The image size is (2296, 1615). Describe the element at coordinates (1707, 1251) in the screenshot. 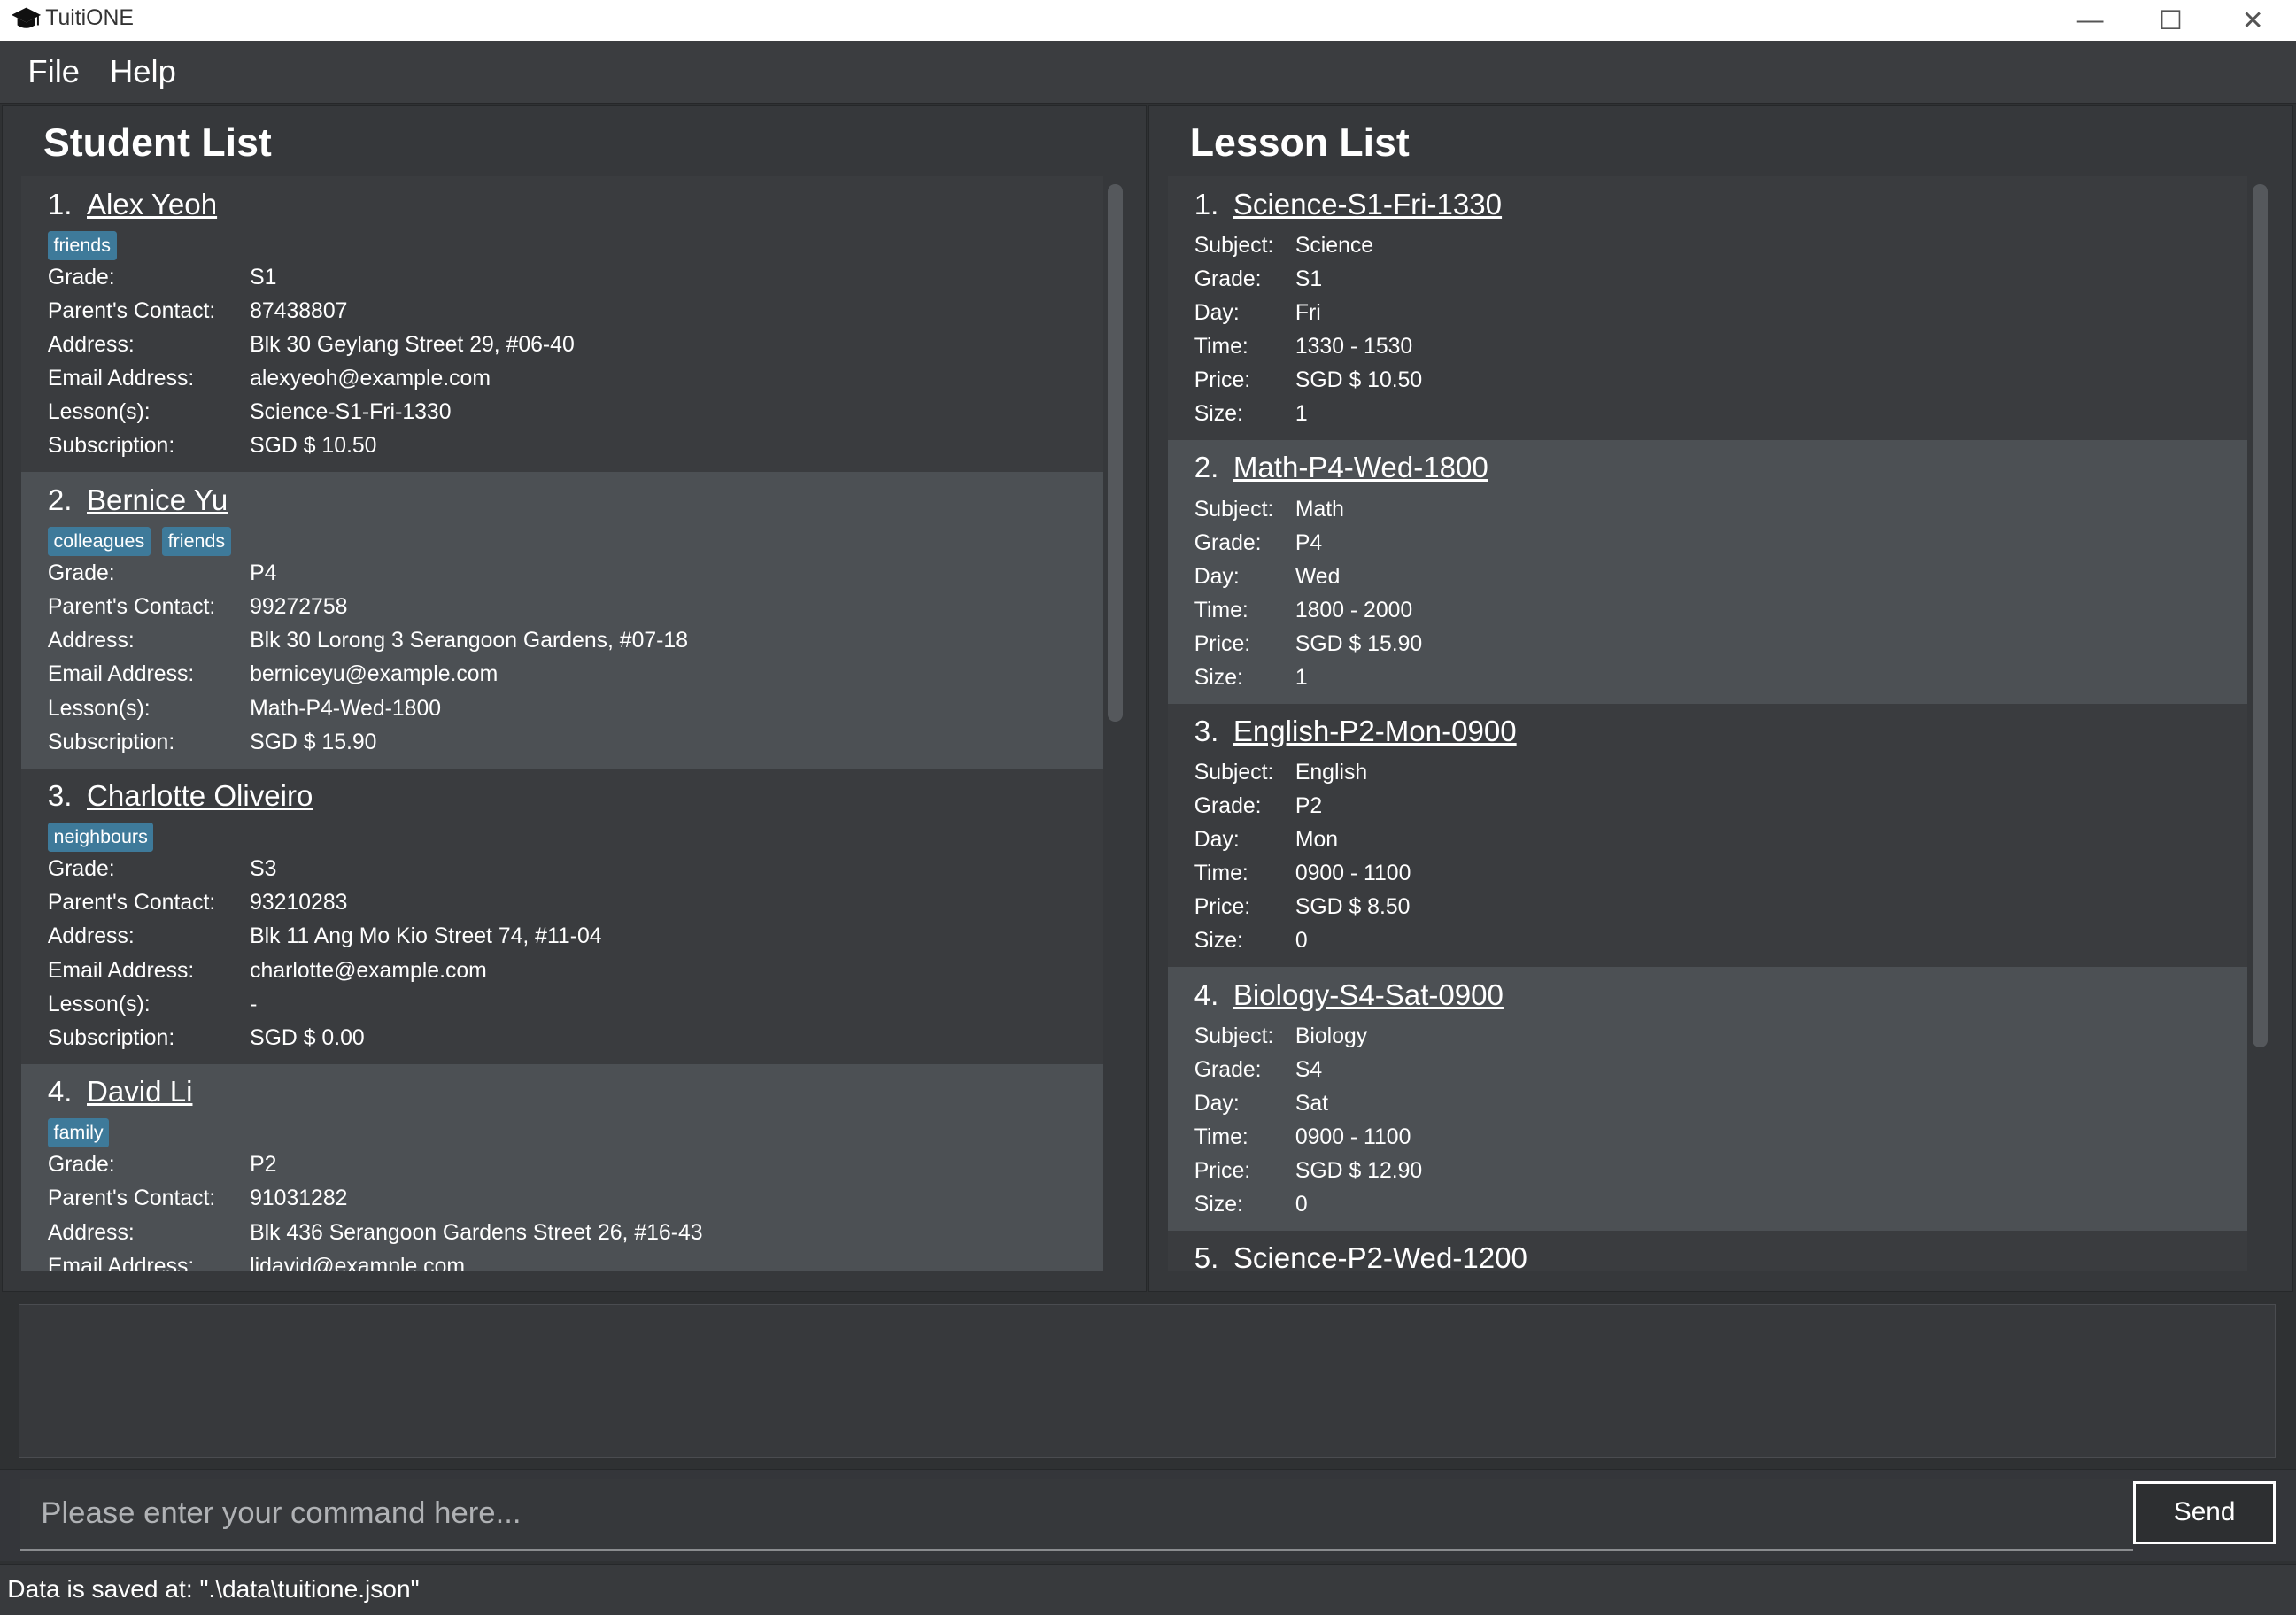

I see `lesson-card: 5. Science-P2-Wed-1200` at that location.